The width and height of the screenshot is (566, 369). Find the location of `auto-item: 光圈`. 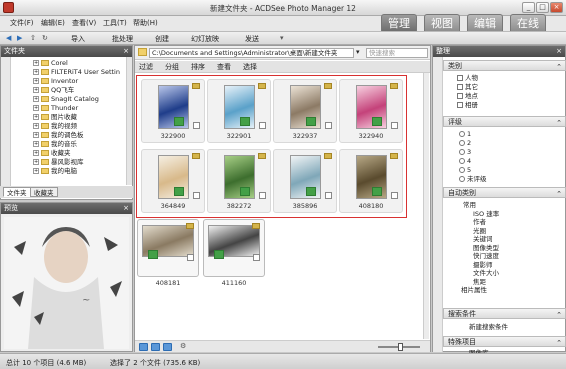

auto-item: 光圈 is located at coordinates (479, 231).